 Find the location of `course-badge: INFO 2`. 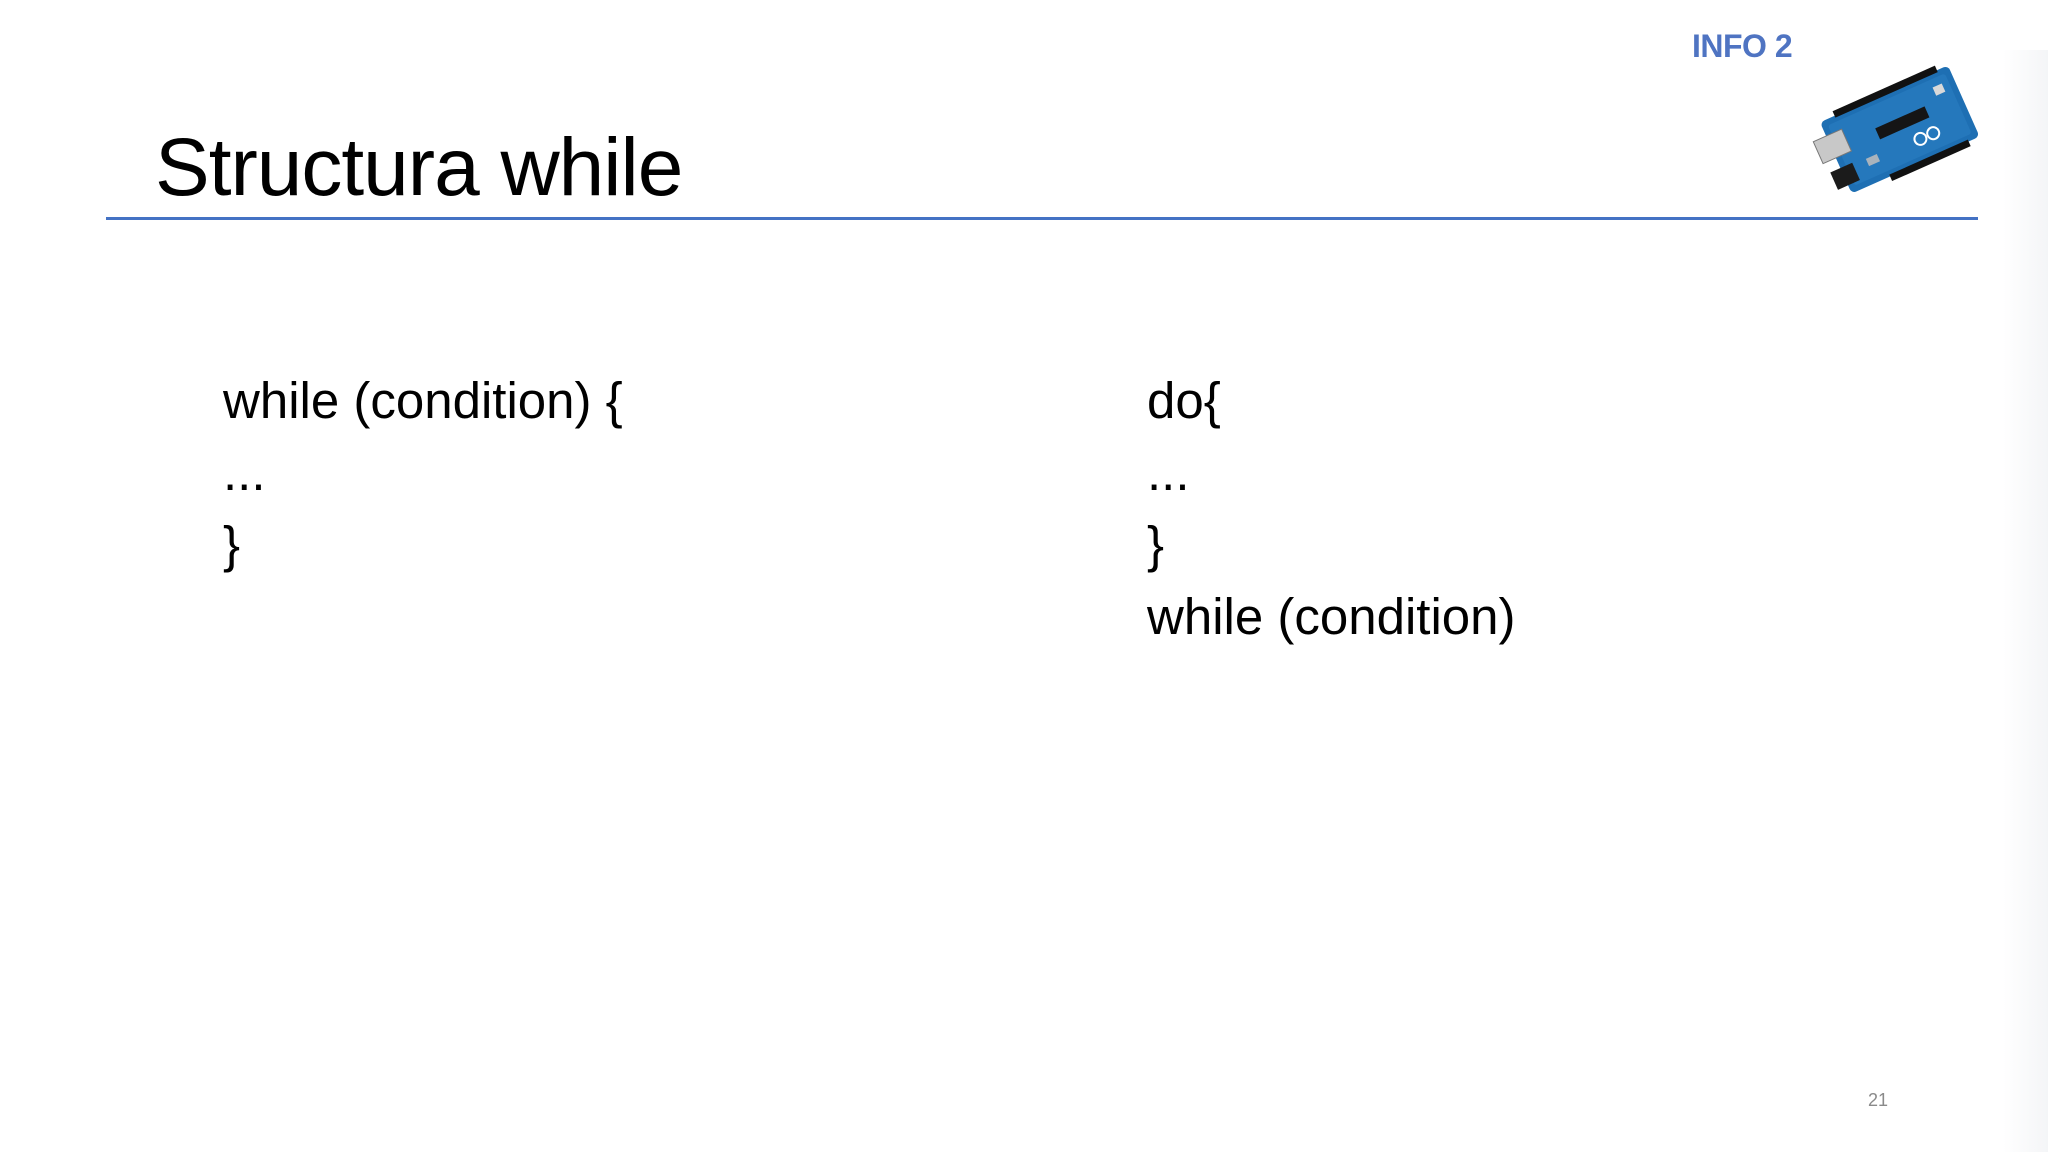

course-badge: INFO 2 is located at coordinates (1742, 46).